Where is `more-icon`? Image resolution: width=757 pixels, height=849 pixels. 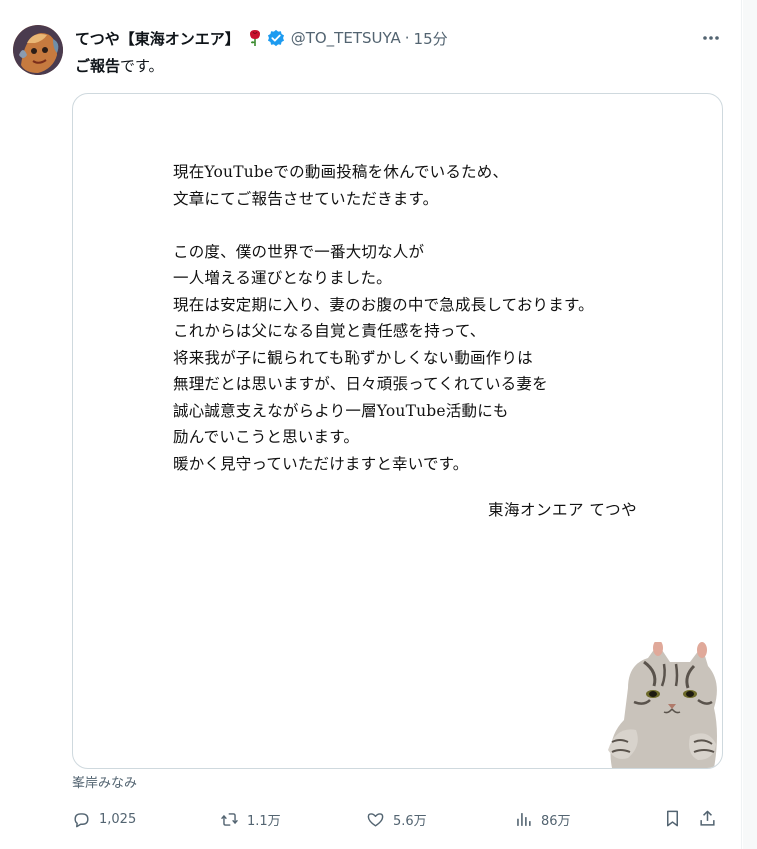
more-icon is located at coordinates (711, 38).